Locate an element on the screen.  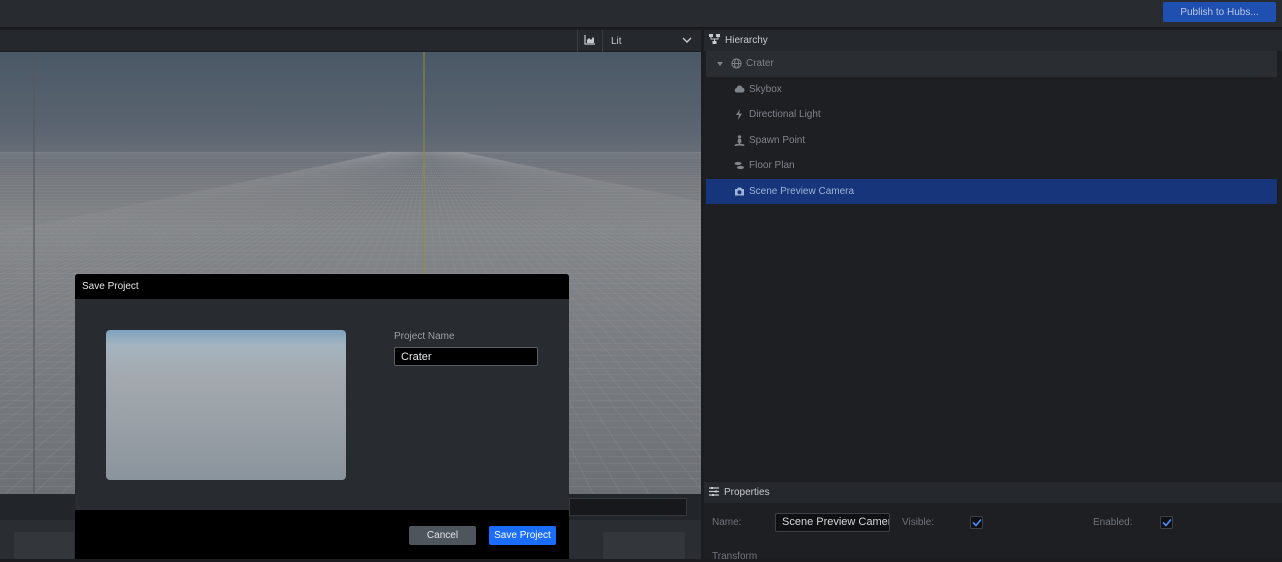
properties-title: Properties is located at coordinates (747, 492).